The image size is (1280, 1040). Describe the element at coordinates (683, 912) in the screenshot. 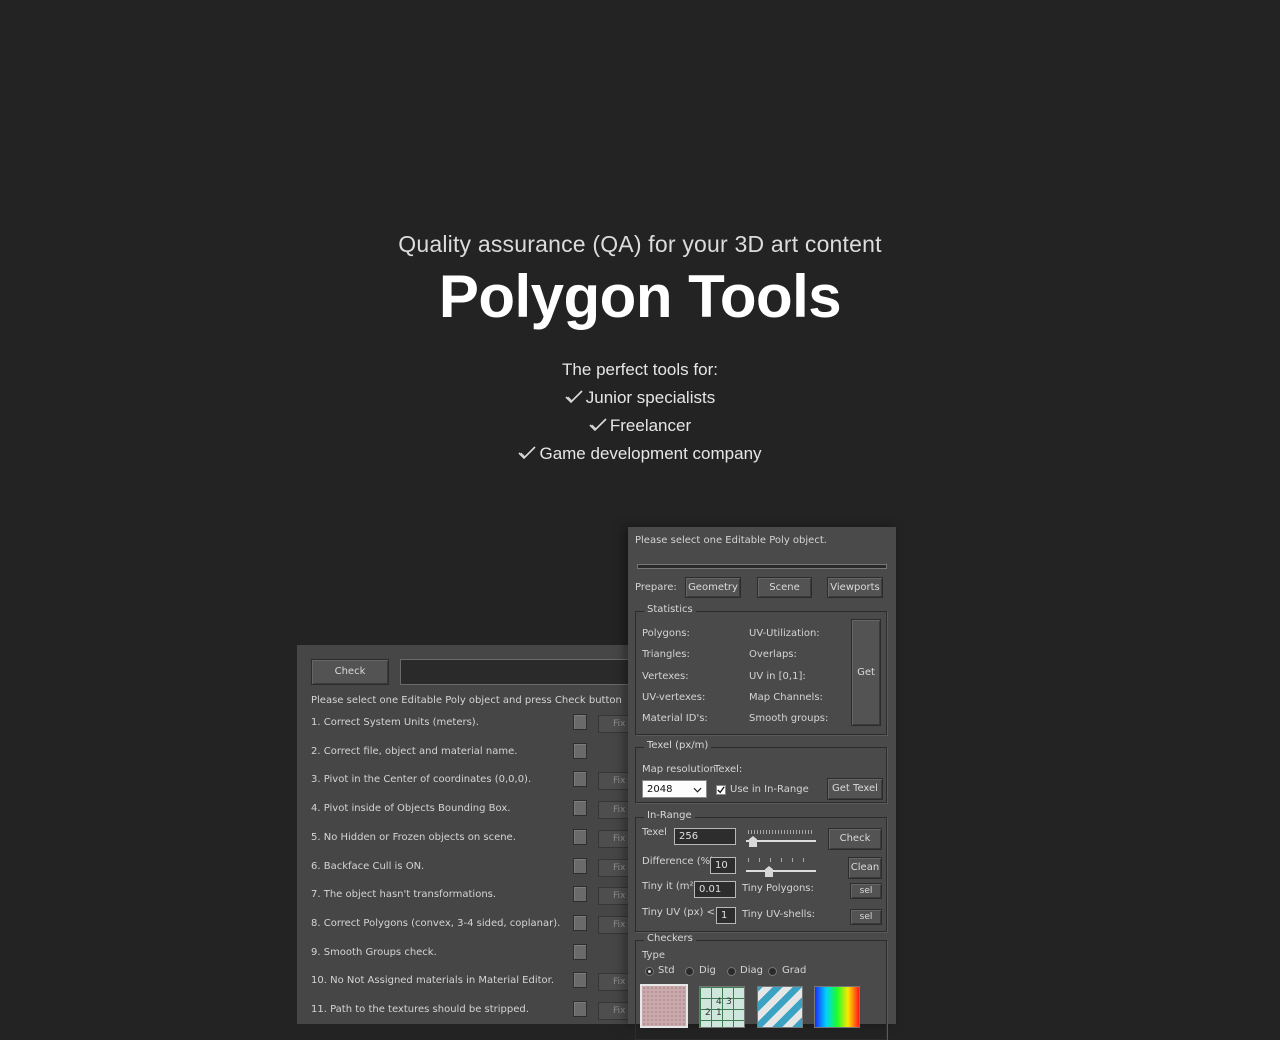

I see `tiny-uv-label: Tiny UV (px) <=` at that location.